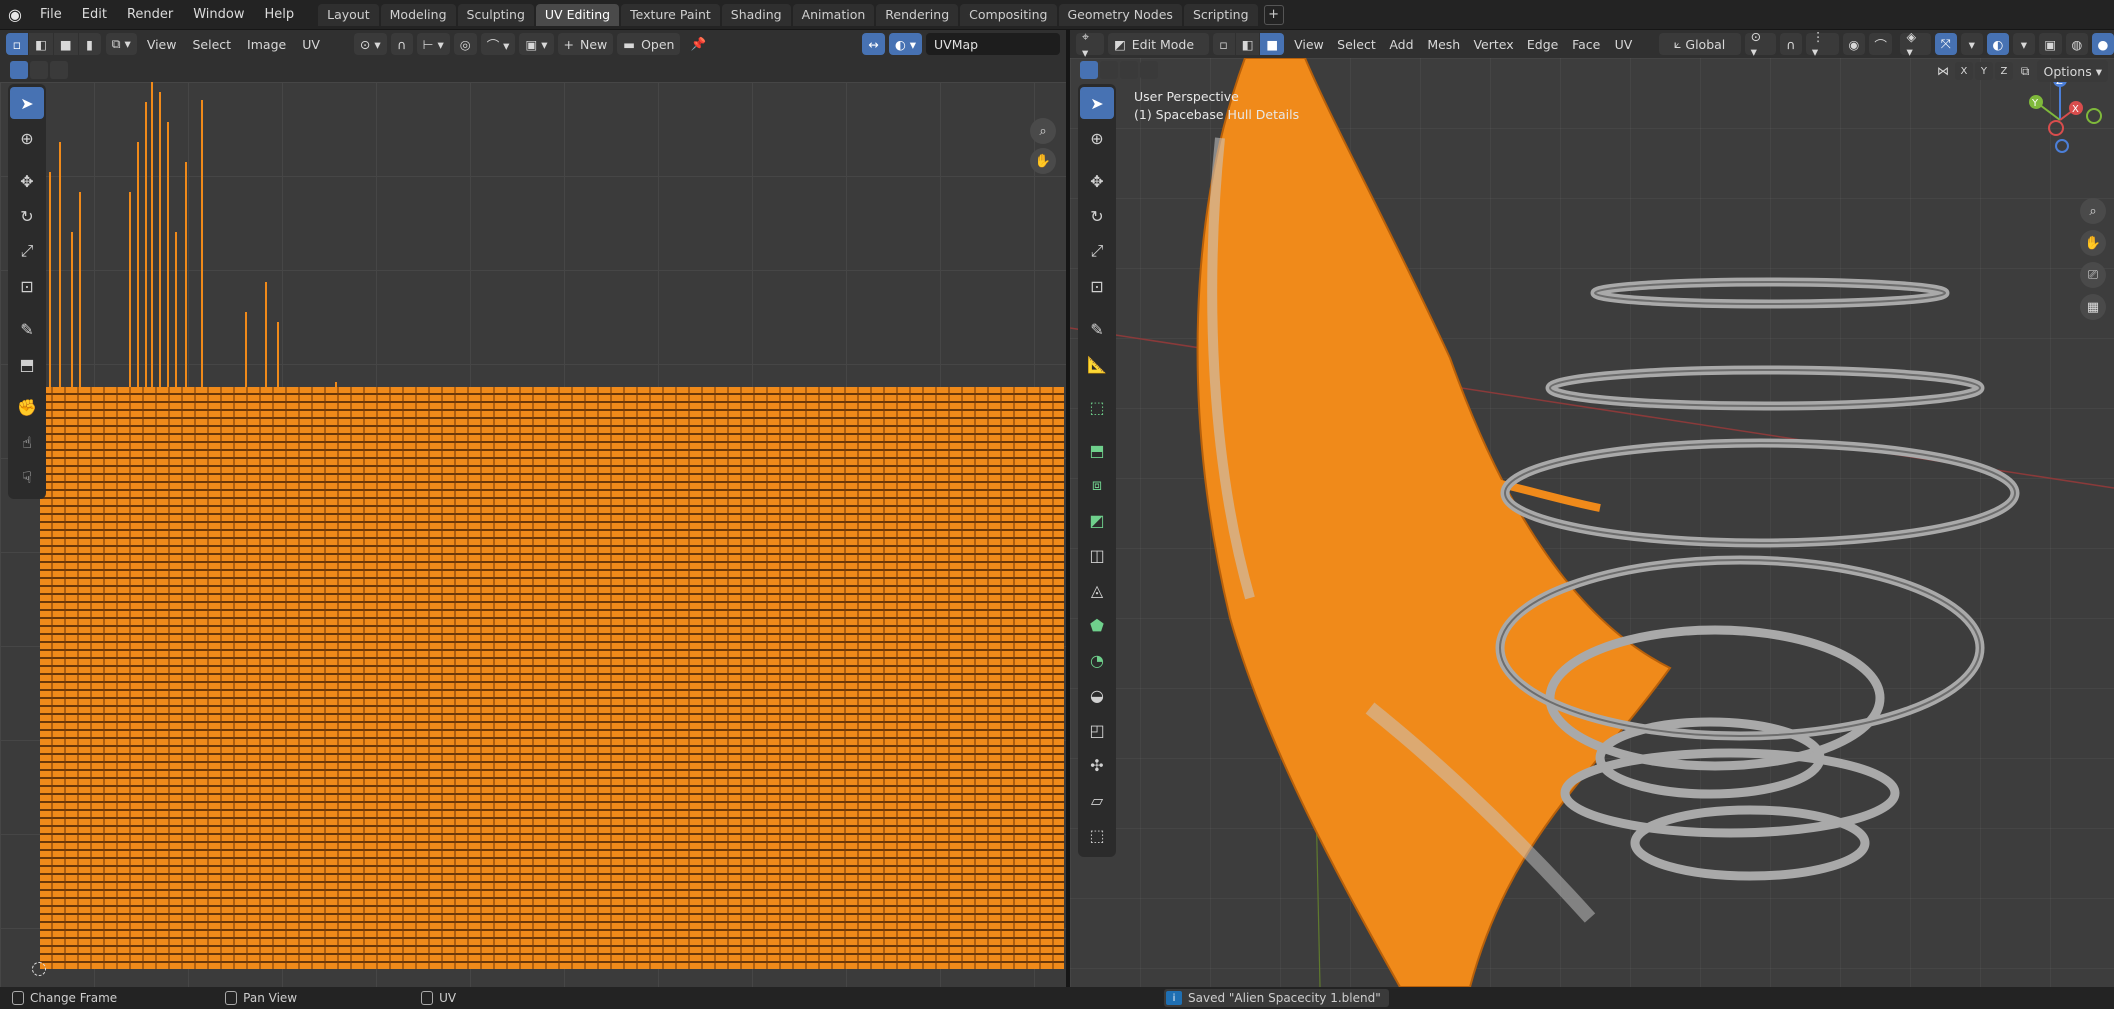 This screenshot has height=1009, width=2114. What do you see at coordinates (1983, 71) in the screenshot?
I see `mirror-y-toggle: Y` at bounding box center [1983, 71].